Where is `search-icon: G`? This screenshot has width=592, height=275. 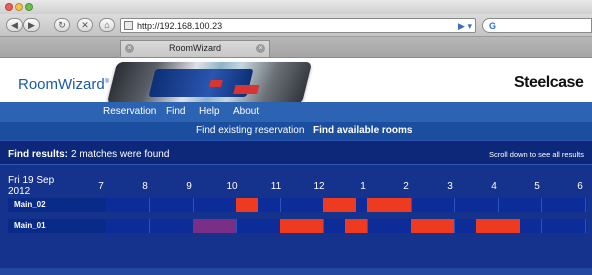
search-icon: G is located at coordinates (493, 26).